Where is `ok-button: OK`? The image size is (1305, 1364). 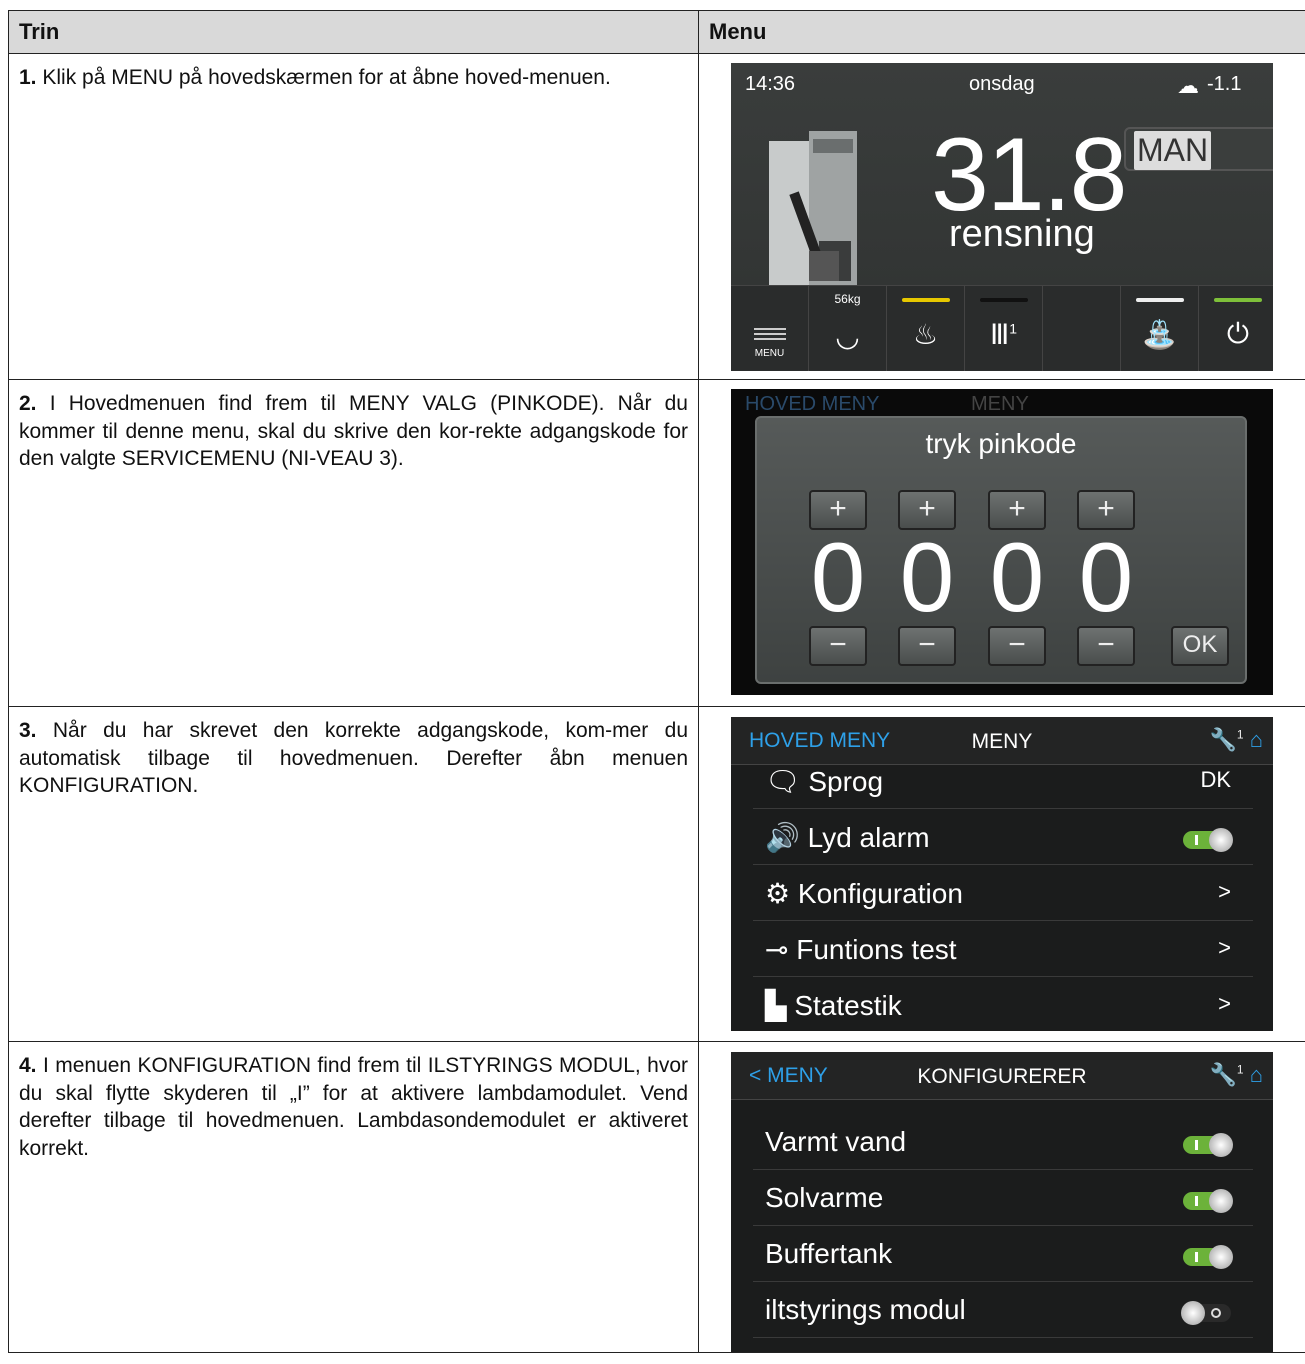
ok-button: OK is located at coordinates (1200, 646).